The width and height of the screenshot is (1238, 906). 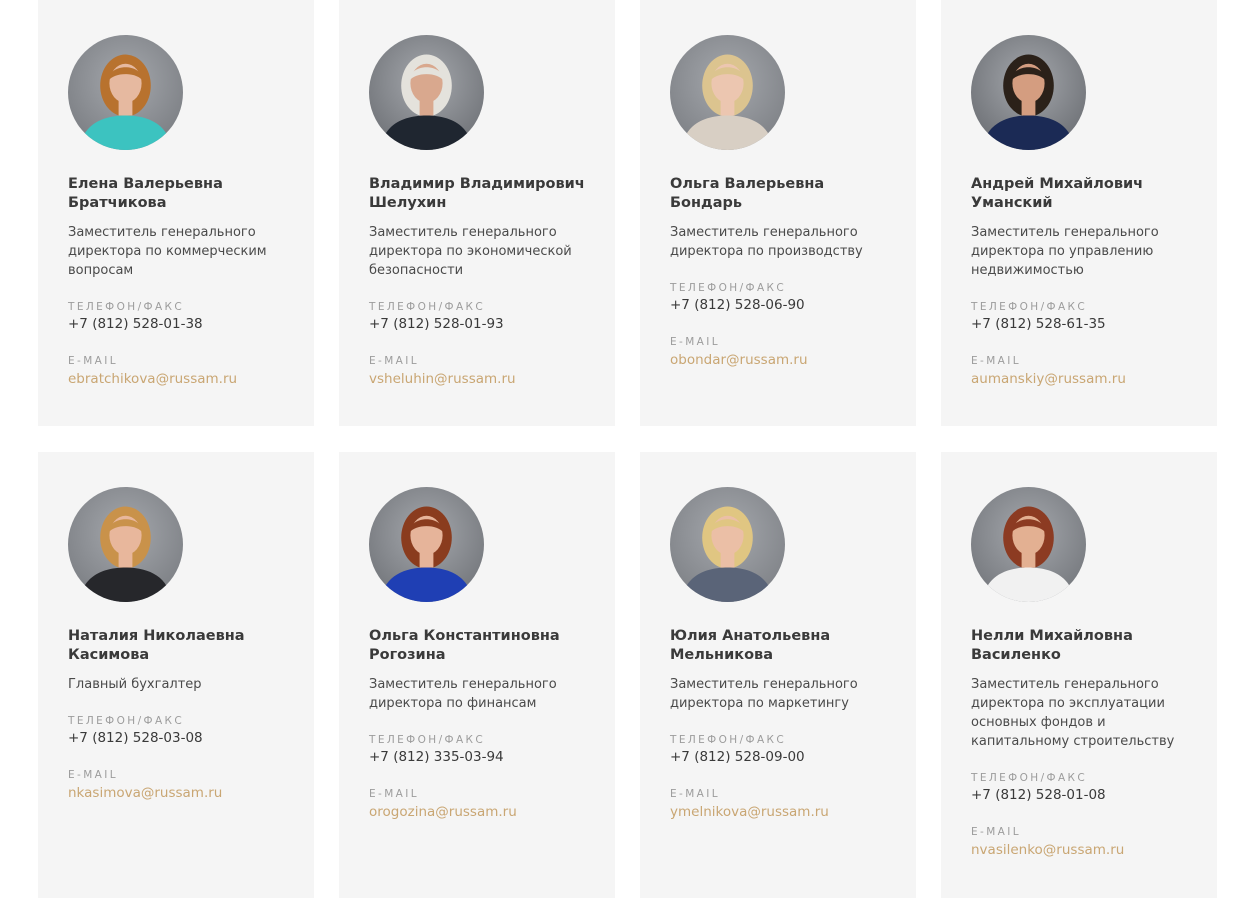 What do you see at coordinates (176, 194) in the screenshot?
I see `person-name: Елена Валерьевна Братчикова` at bounding box center [176, 194].